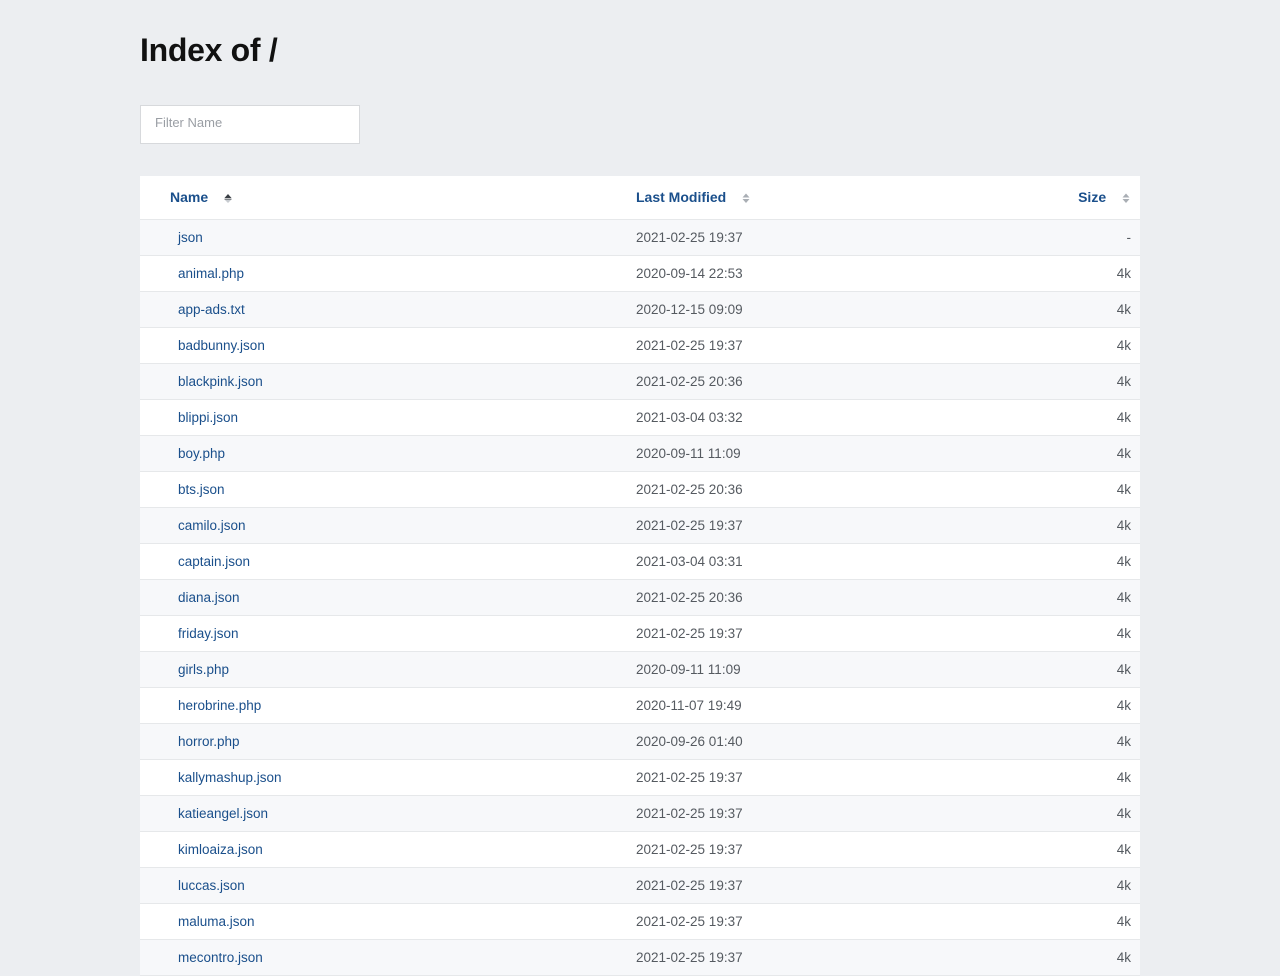 The width and height of the screenshot is (1280, 976). What do you see at coordinates (388, 813) in the screenshot?
I see `name-cell: katieangel.json` at bounding box center [388, 813].